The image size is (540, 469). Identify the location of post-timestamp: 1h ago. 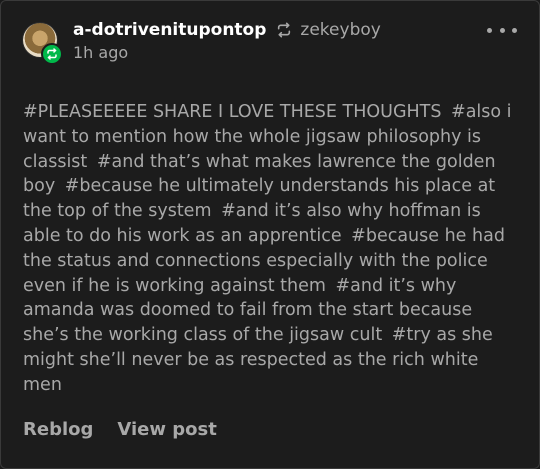
(100, 52).